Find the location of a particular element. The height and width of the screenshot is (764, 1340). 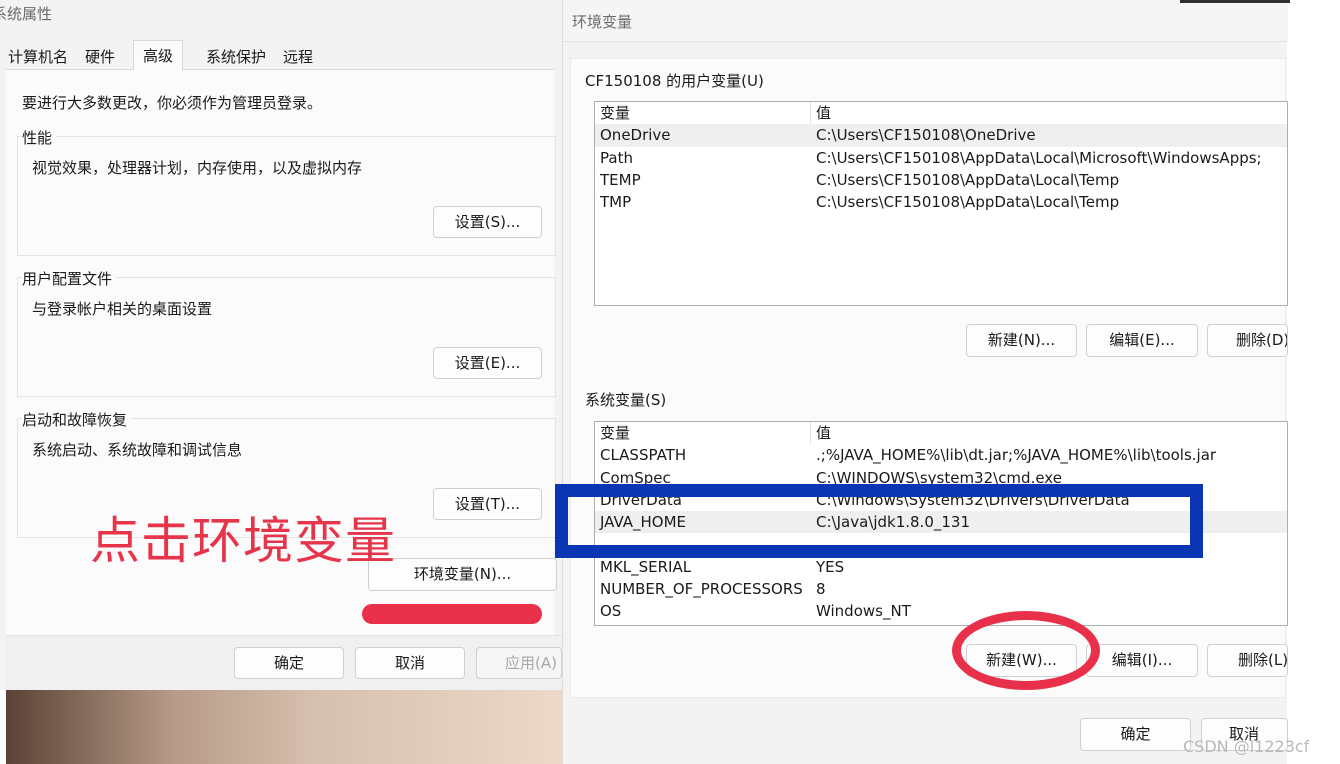

dialog-title: 环境变量 is located at coordinates (602, 22).